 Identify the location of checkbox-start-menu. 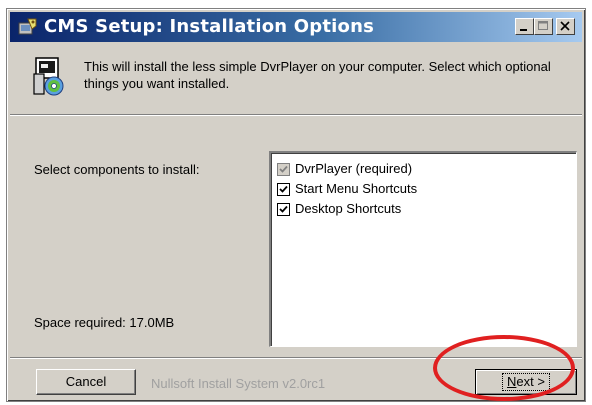
(283, 189).